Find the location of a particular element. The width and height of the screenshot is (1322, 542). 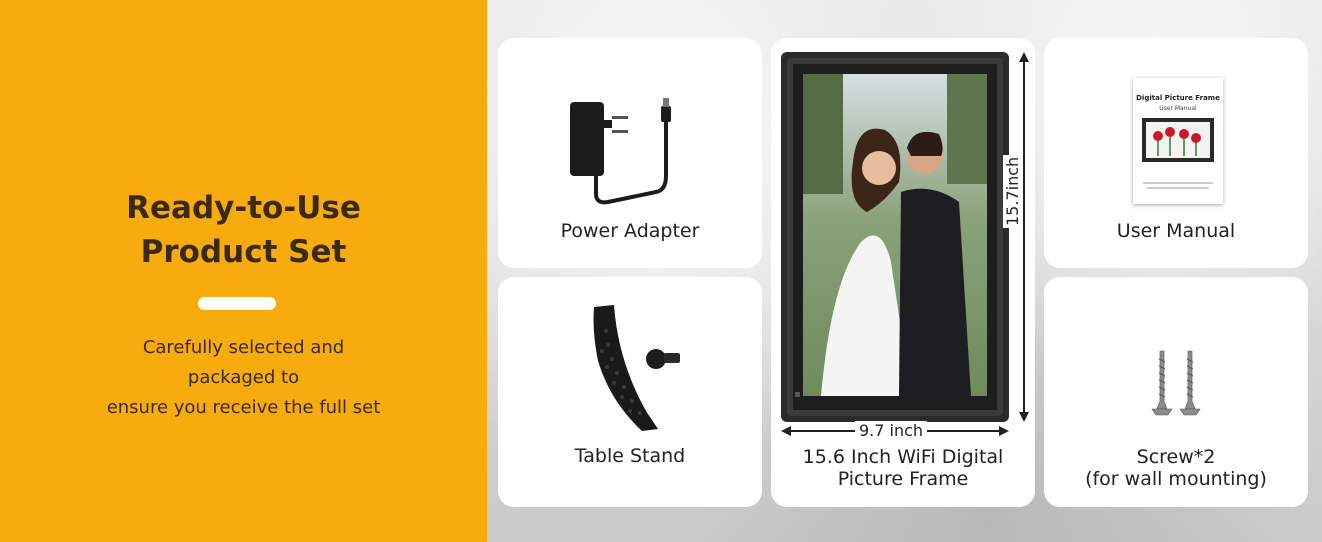

user-manual-label: User Manual is located at coordinates (1176, 231).